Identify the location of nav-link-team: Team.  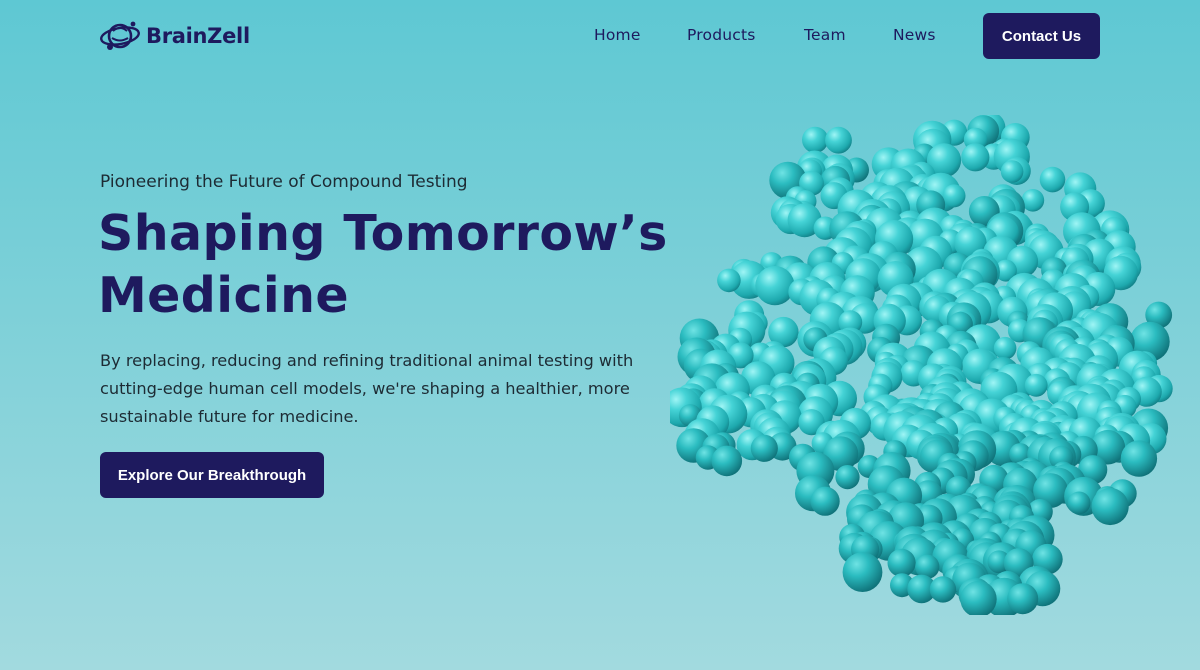
(825, 35).